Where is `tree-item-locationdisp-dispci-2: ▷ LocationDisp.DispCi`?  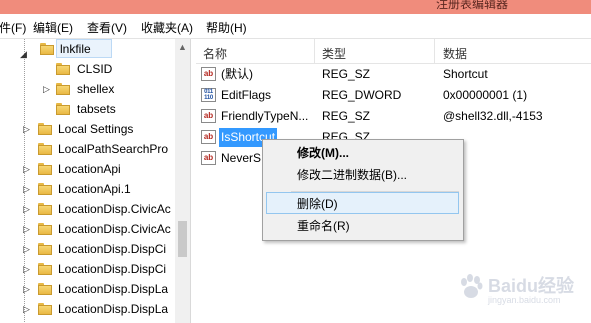 tree-item-locationdisp-dispci-2: ▷ LocationDisp.DispCi is located at coordinates (98, 269).